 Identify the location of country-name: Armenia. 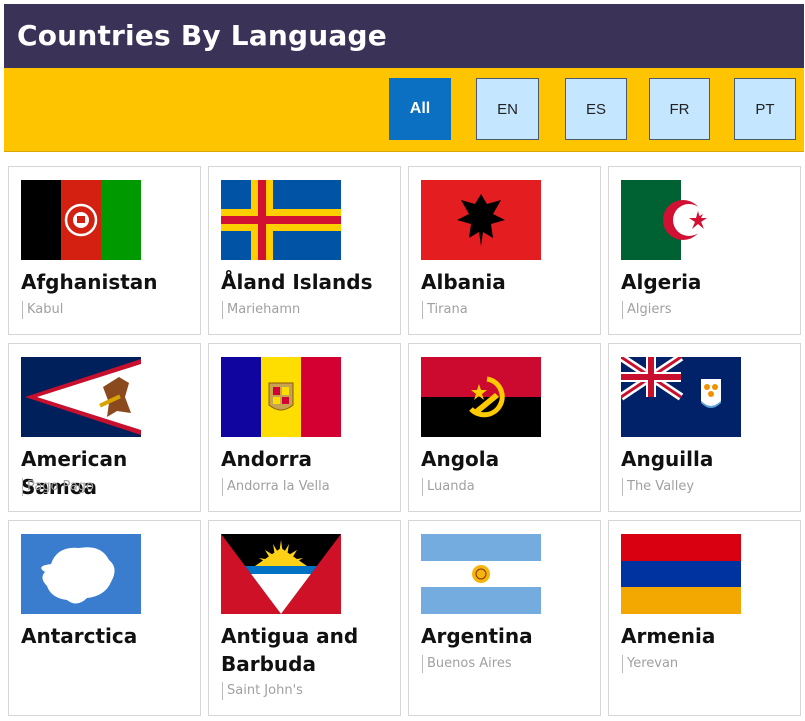
(668, 636).